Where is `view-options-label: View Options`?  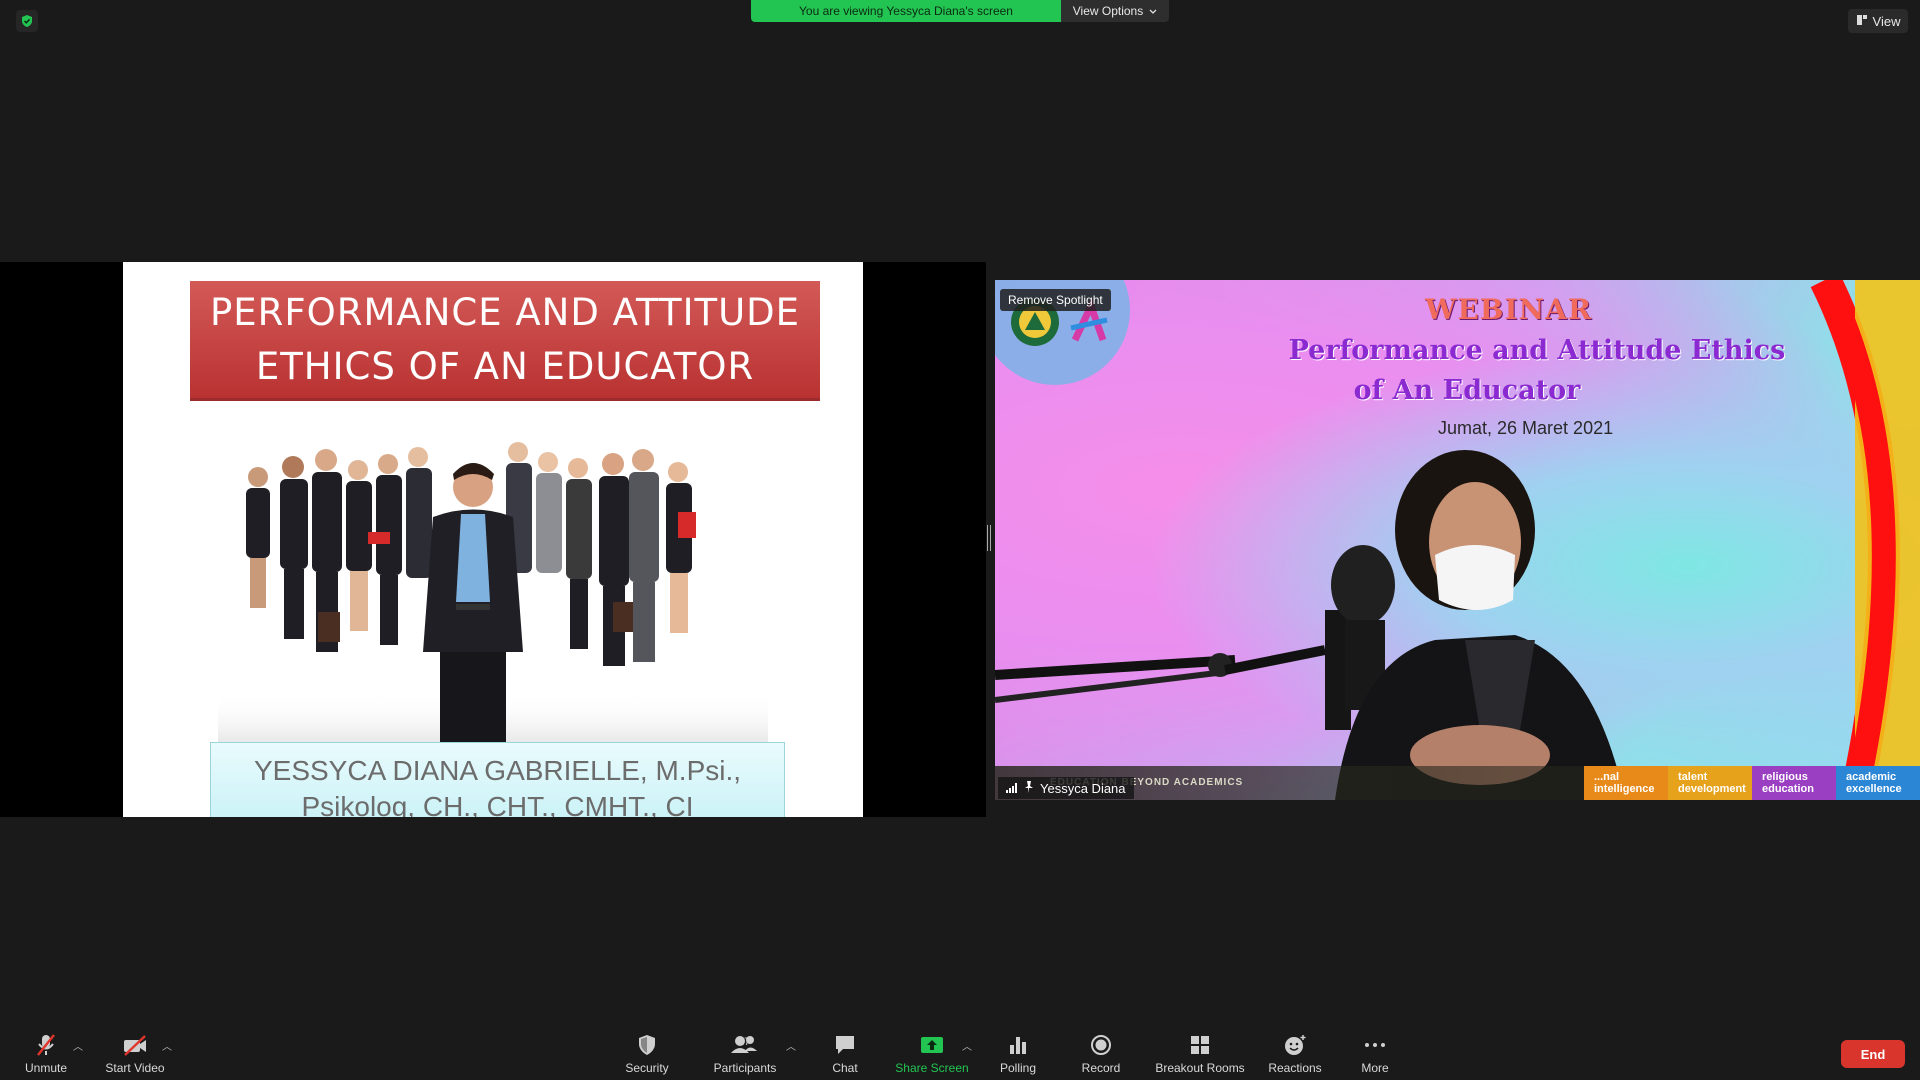 view-options-label: View Options is located at coordinates (1108, 11).